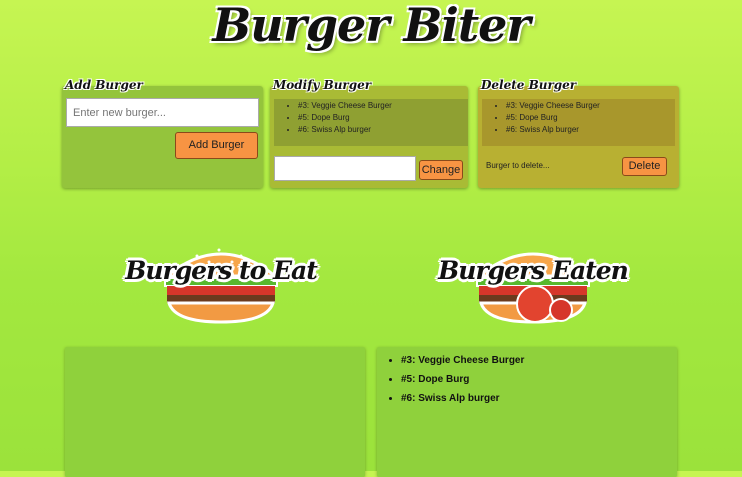 Image resolution: width=742 pixels, height=477 pixels. I want to click on modify-burger-input, so click(345, 168).